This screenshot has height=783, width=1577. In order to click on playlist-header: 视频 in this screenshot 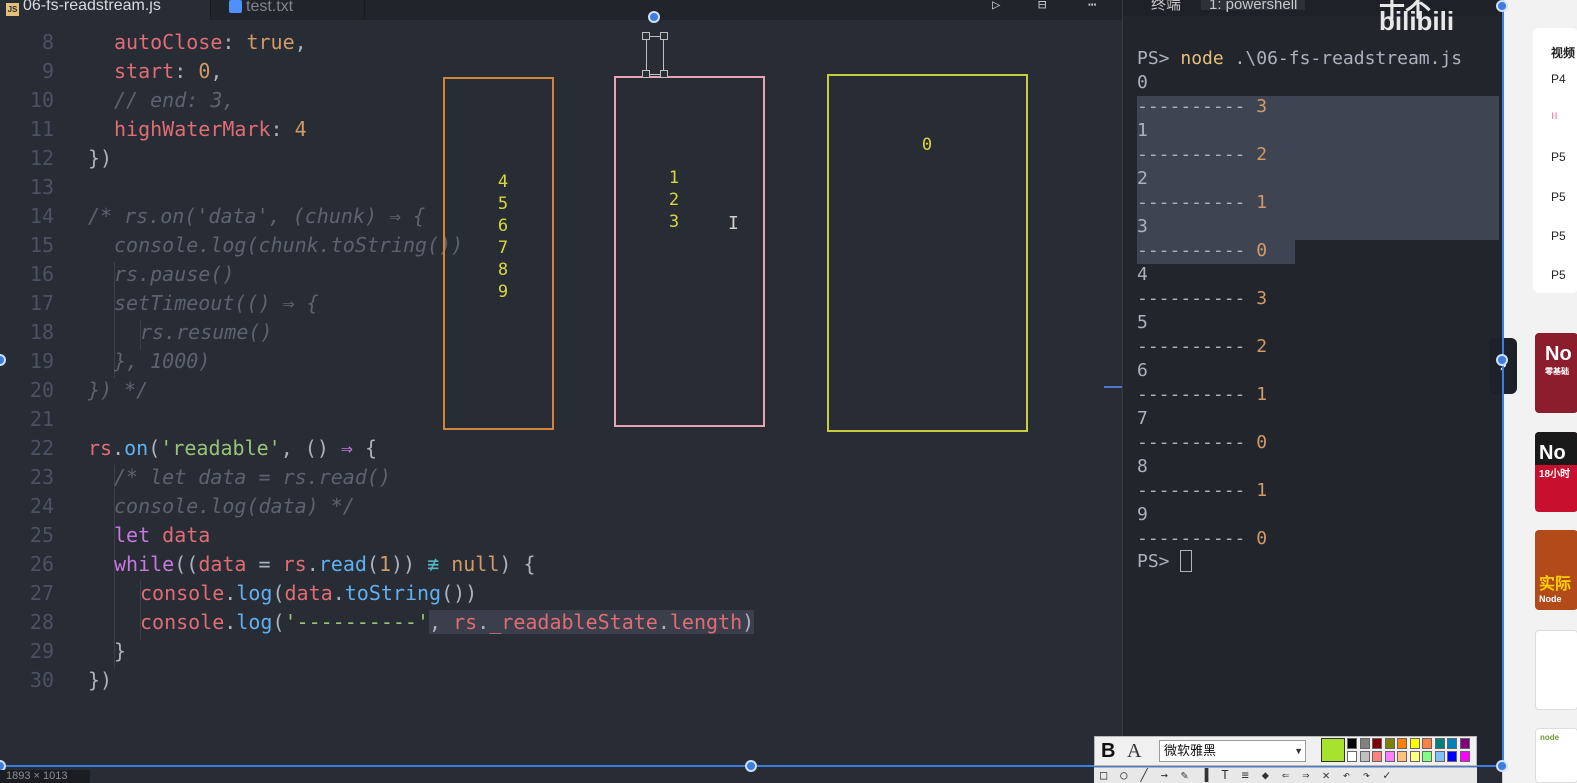, I will do `click(1563, 53)`.